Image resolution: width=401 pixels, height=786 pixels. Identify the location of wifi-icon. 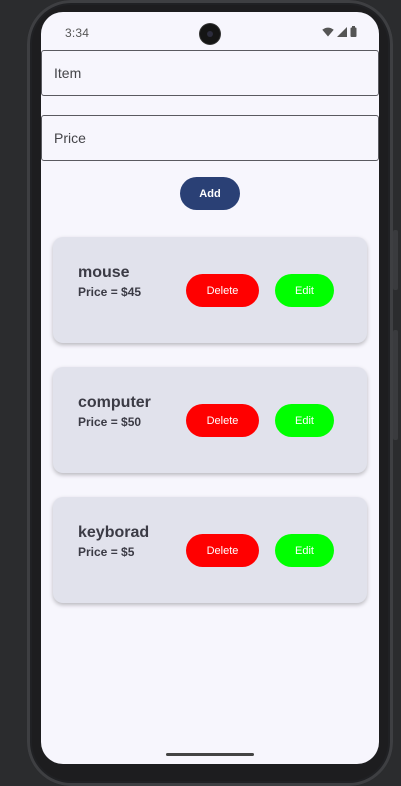
(328, 31).